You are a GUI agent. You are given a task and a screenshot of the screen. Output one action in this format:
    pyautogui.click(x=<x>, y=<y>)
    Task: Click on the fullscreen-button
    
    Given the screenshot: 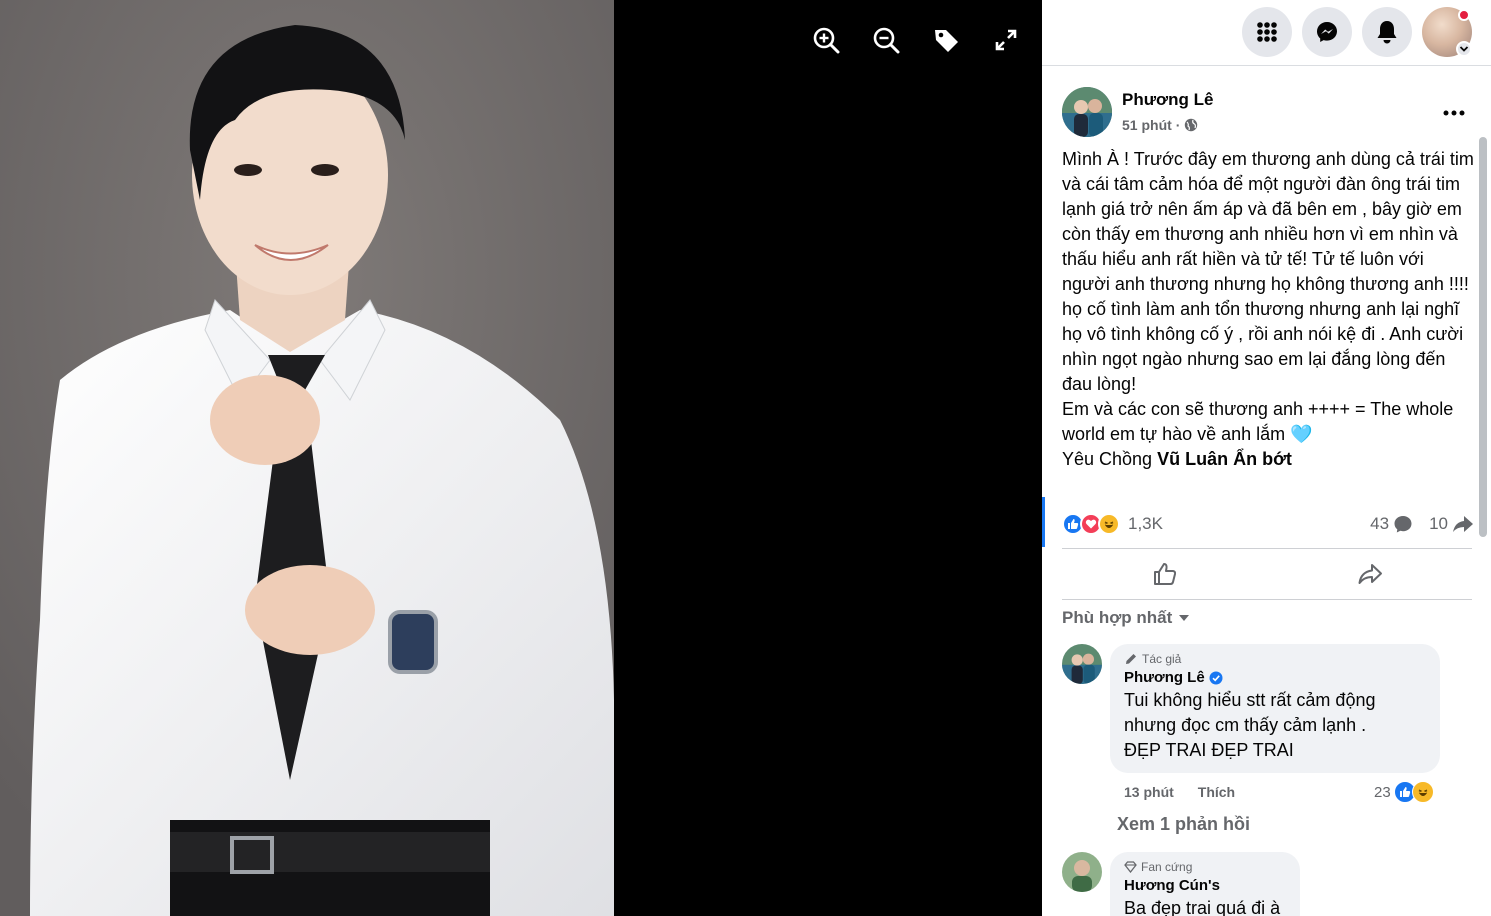 What is the action you would take?
    pyautogui.click(x=1006, y=40)
    